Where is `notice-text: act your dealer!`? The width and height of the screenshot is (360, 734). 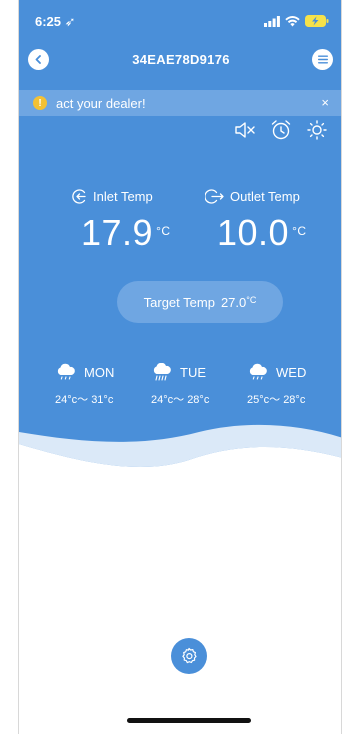 notice-text: act your dealer! is located at coordinates (101, 103).